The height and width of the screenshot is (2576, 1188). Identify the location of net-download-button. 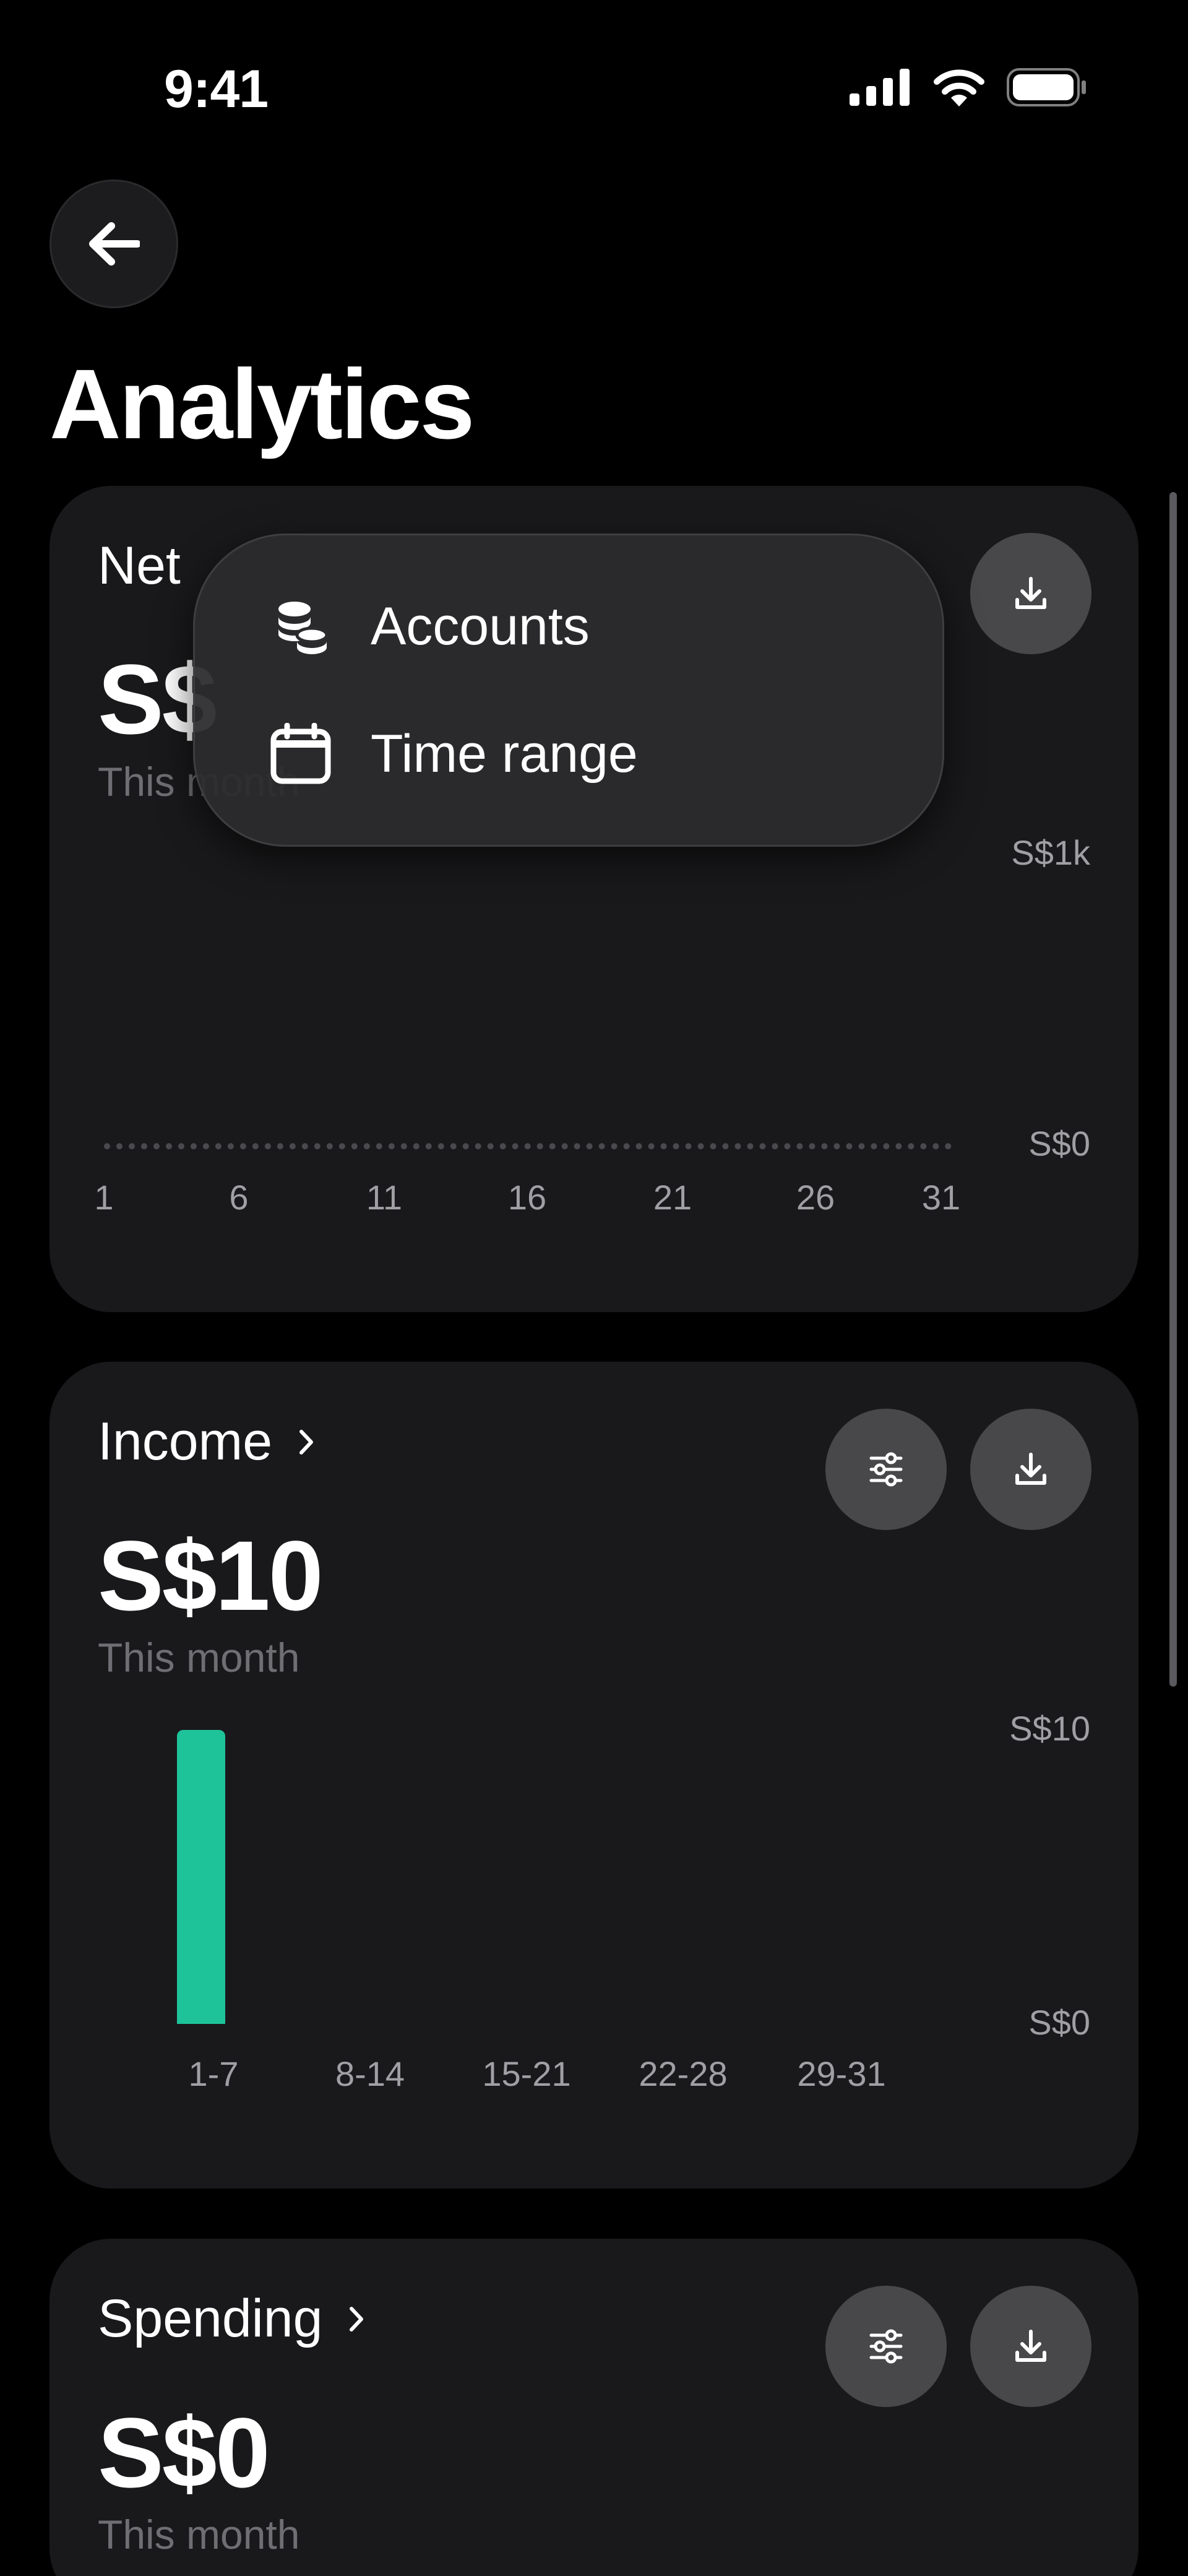
(1030, 593).